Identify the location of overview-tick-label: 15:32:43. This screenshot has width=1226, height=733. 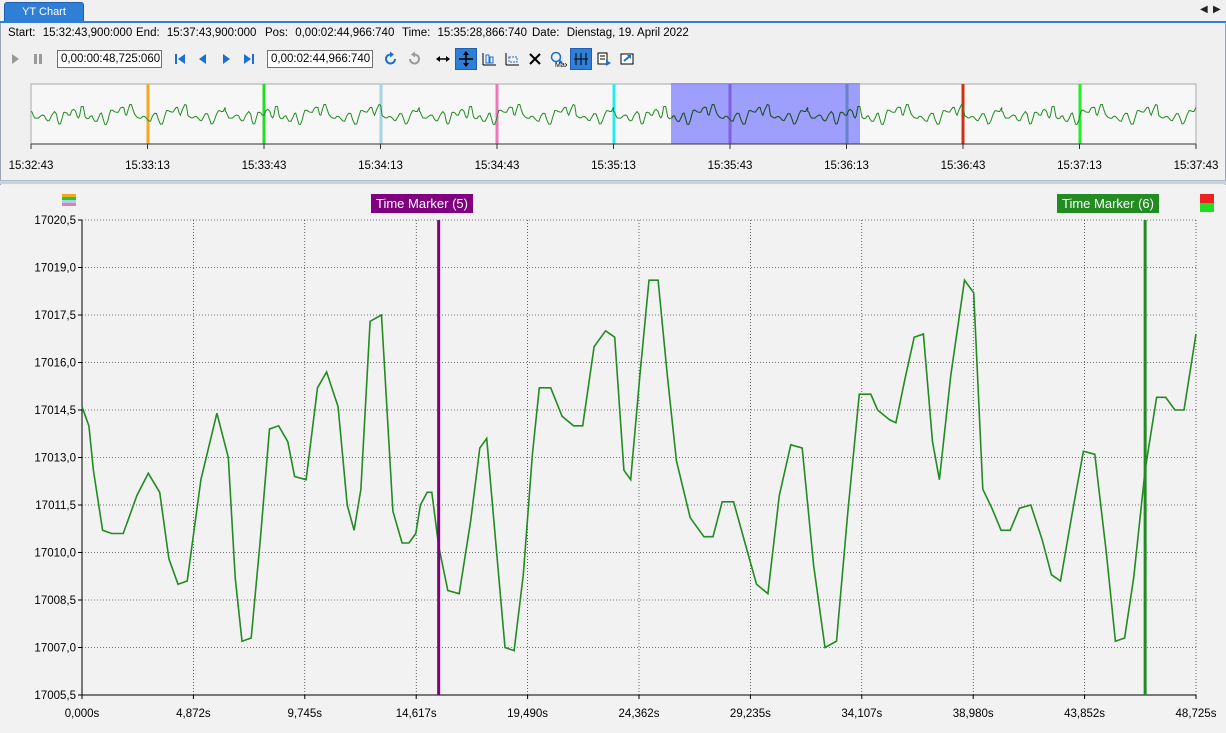
(31, 166).